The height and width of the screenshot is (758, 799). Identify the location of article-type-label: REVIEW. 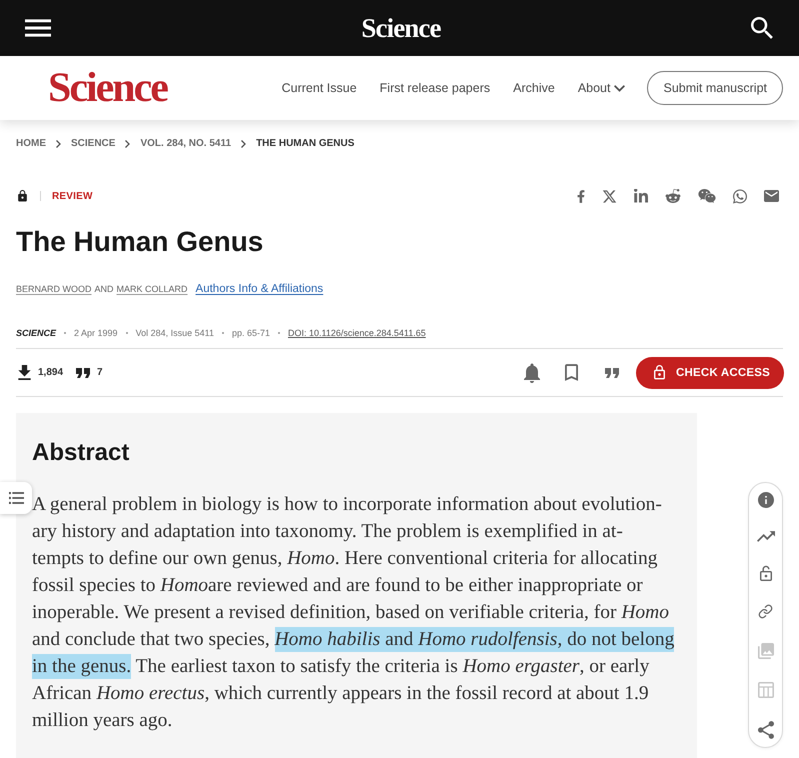
(72, 196).